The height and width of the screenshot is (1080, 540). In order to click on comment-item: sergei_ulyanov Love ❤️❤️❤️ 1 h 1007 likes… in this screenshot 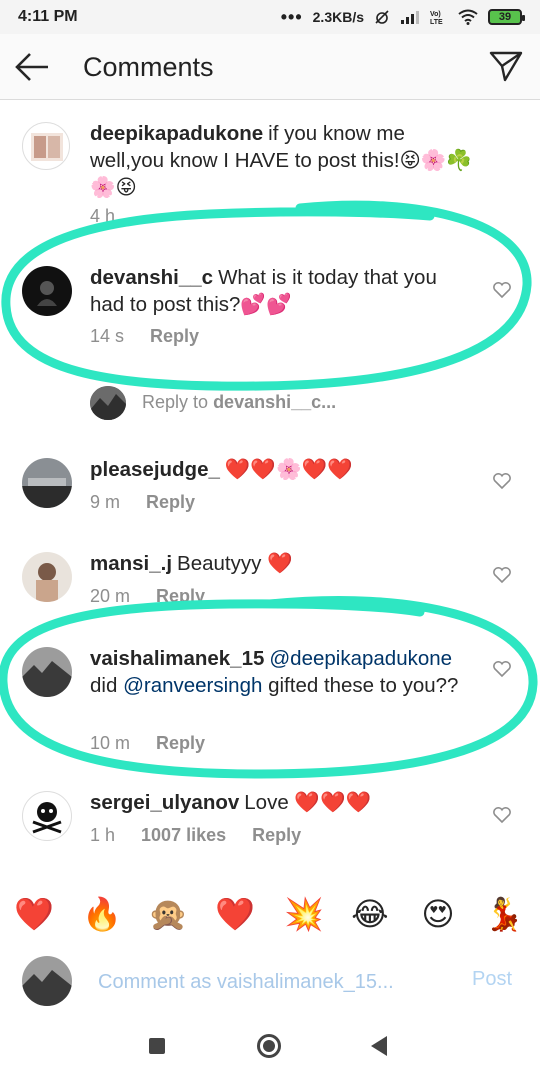, I will do `click(270, 824)`.